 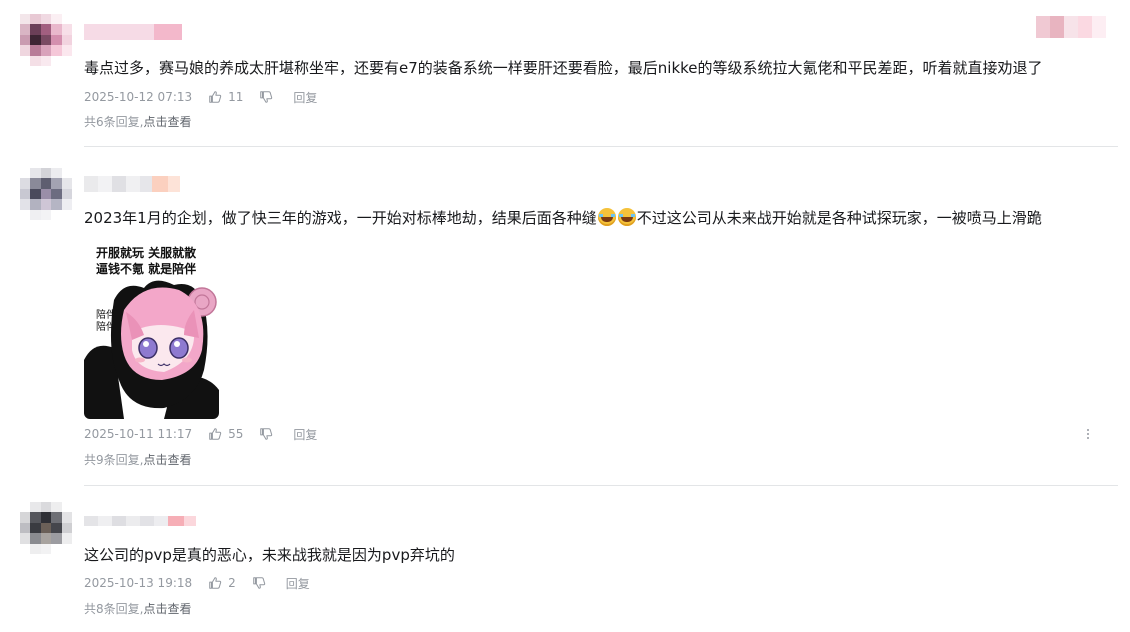 What do you see at coordinates (197, 583) in the screenshot?
I see `comment-meta: 2025-10-13 19:18 2 回复` at bounding box center [197, 583].